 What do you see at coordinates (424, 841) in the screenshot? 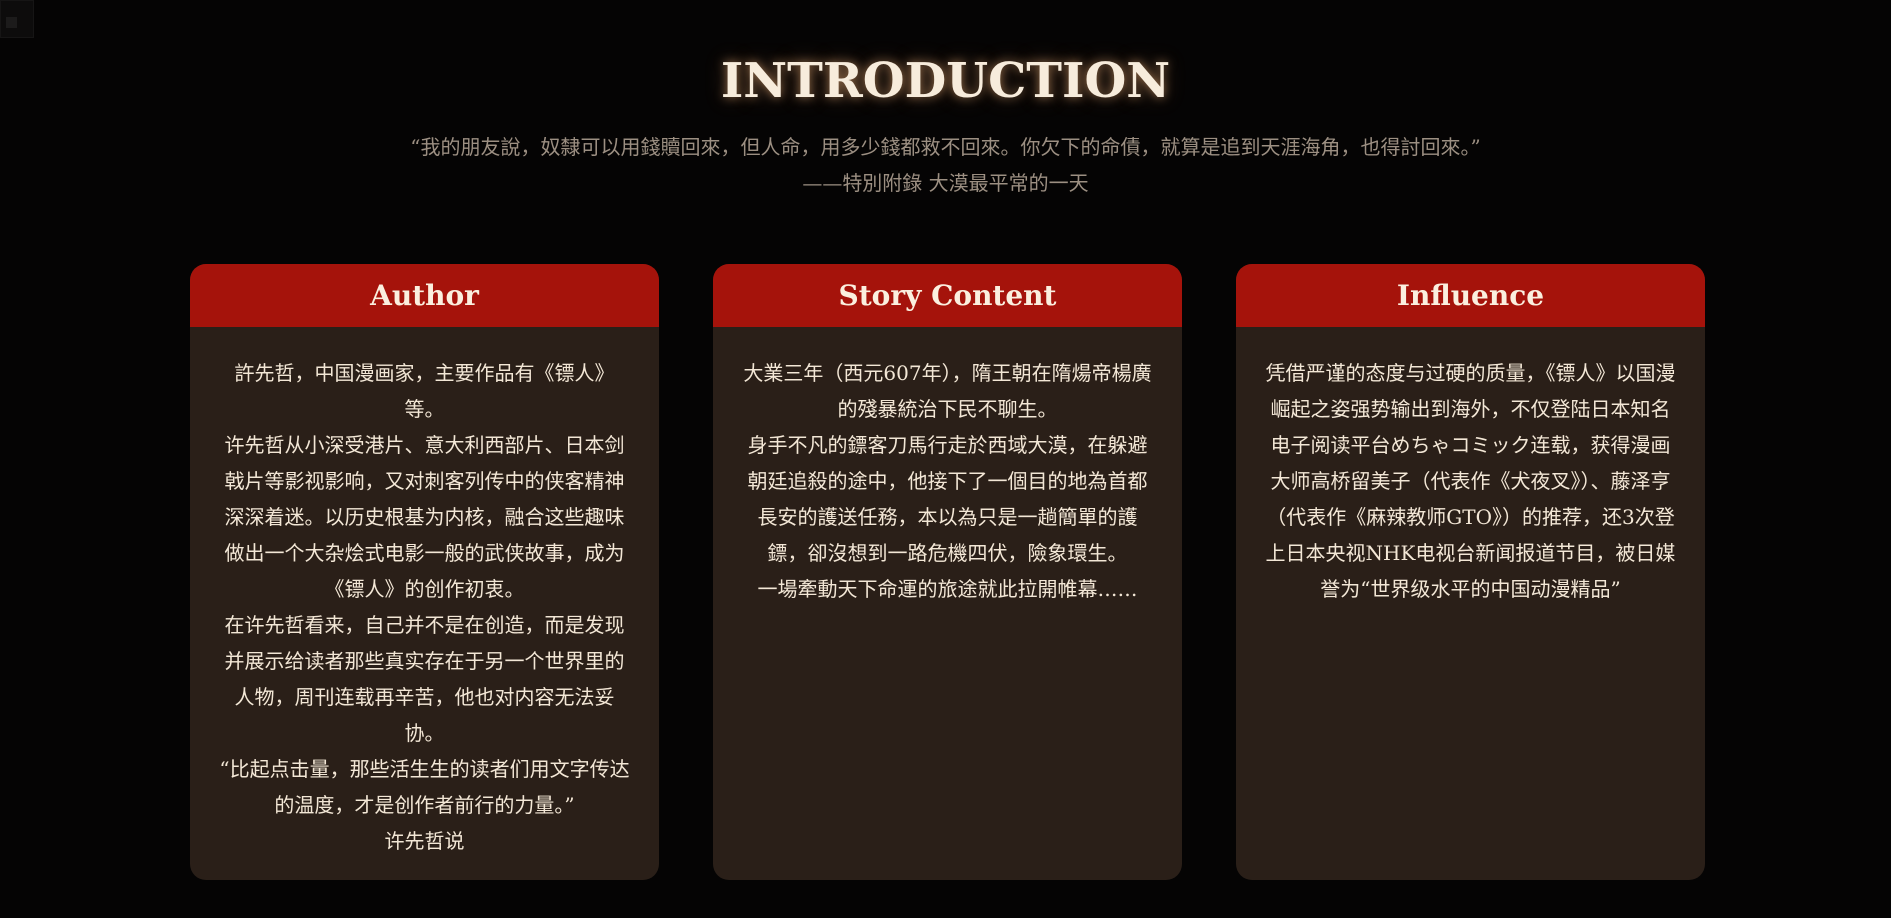
I see `card-paragraph: 许先哲说` at bounding box center [424, 841].